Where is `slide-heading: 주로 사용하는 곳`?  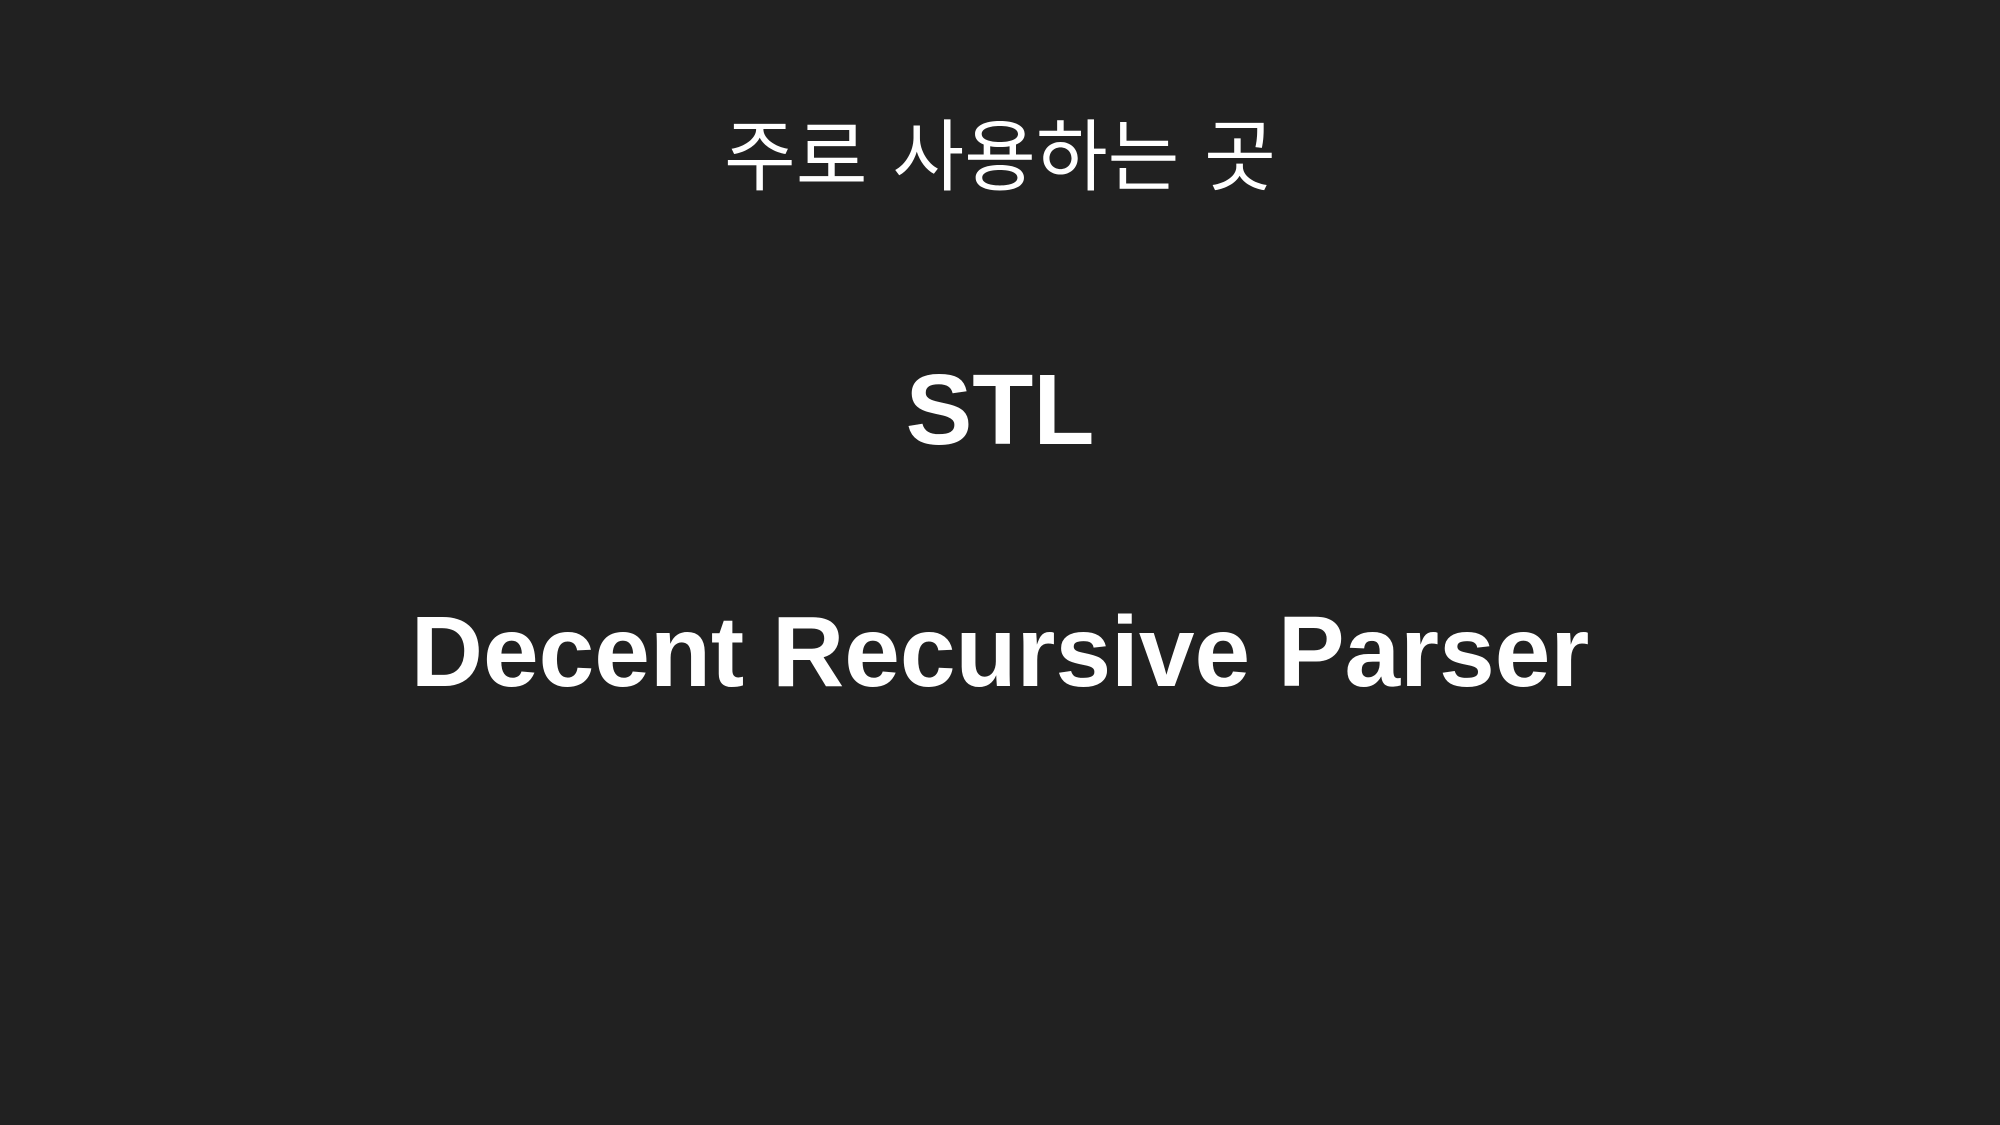
slide-heading: 주로 사용하는 곳 is located at coordinates (1000, 158).